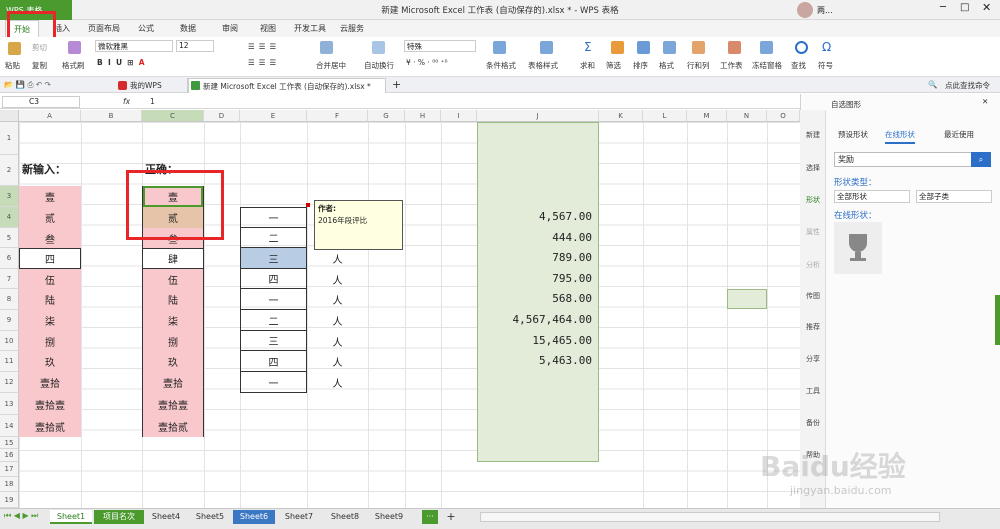 The width and height of the screenshot is (1000, 529). I want to click on cell-c11: 玖, so click(173, 361).